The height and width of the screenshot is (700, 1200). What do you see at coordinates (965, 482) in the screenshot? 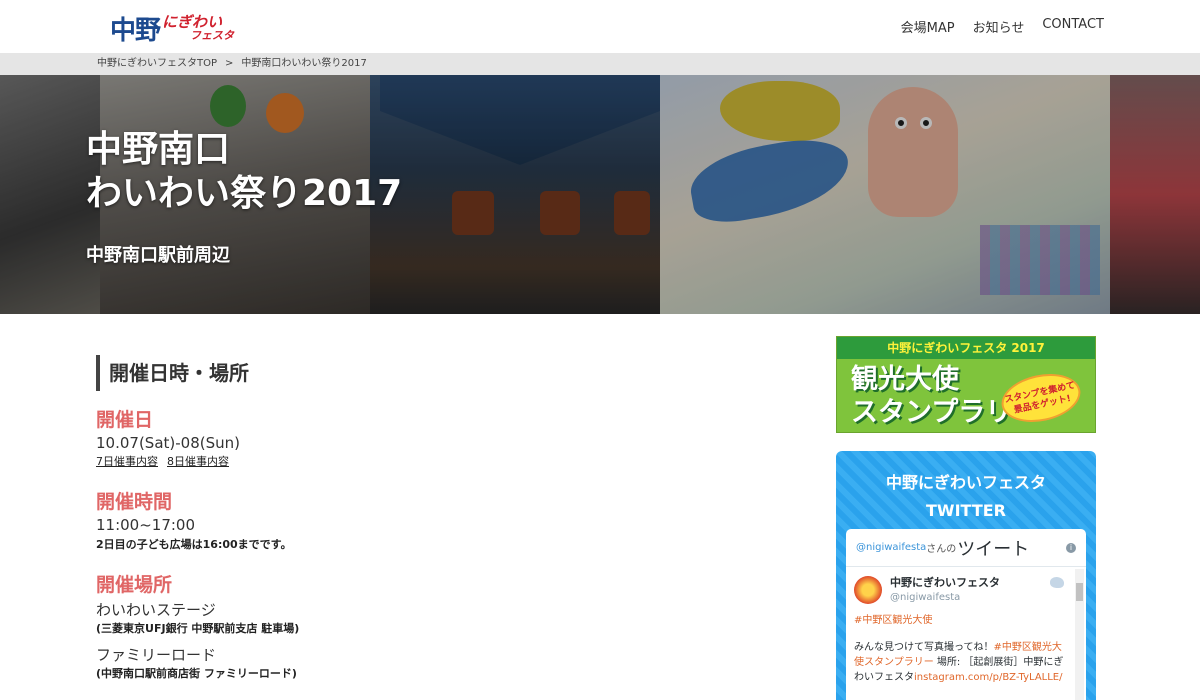
I see `twitter-title-line1: 中野にぎわいフェスタ` at bounding box center [965, 482].